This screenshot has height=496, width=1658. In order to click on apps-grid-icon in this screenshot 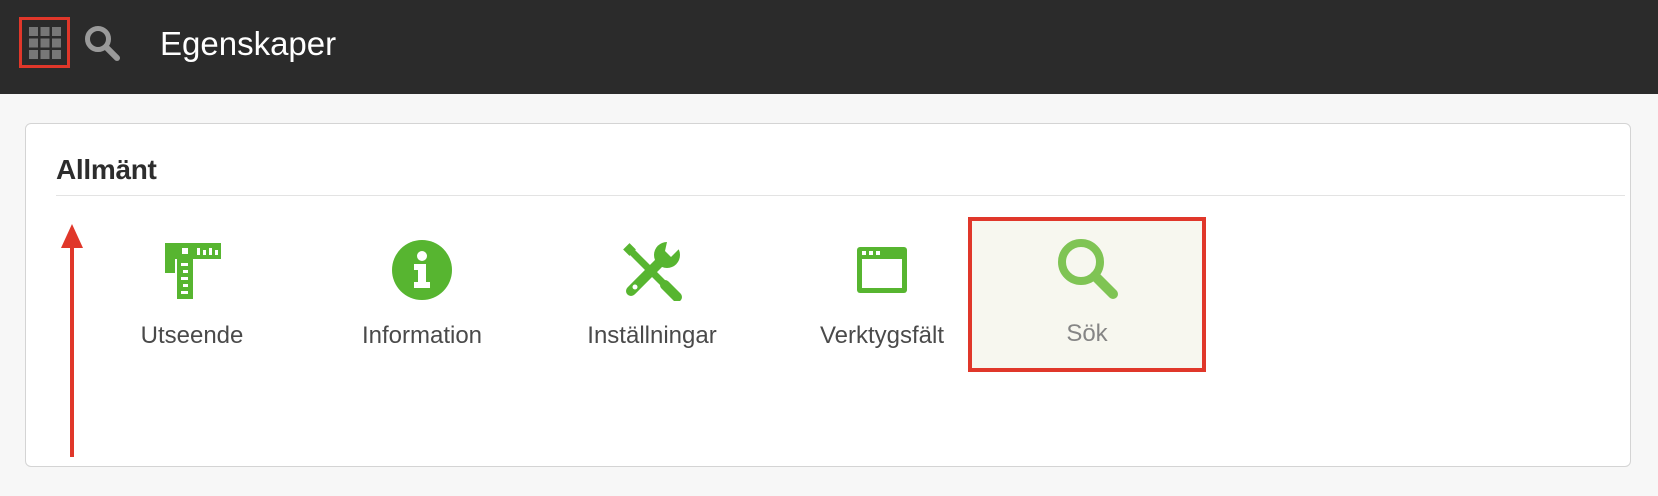, I will do `click(44, 42)`.